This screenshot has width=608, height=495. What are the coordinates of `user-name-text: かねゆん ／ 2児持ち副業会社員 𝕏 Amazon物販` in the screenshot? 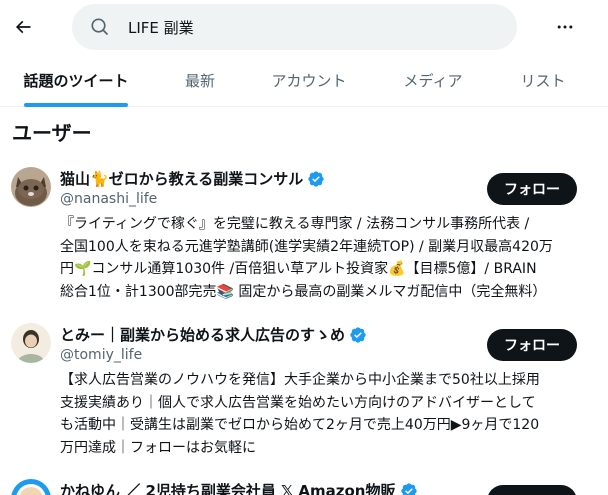 It's located at (228, 488).